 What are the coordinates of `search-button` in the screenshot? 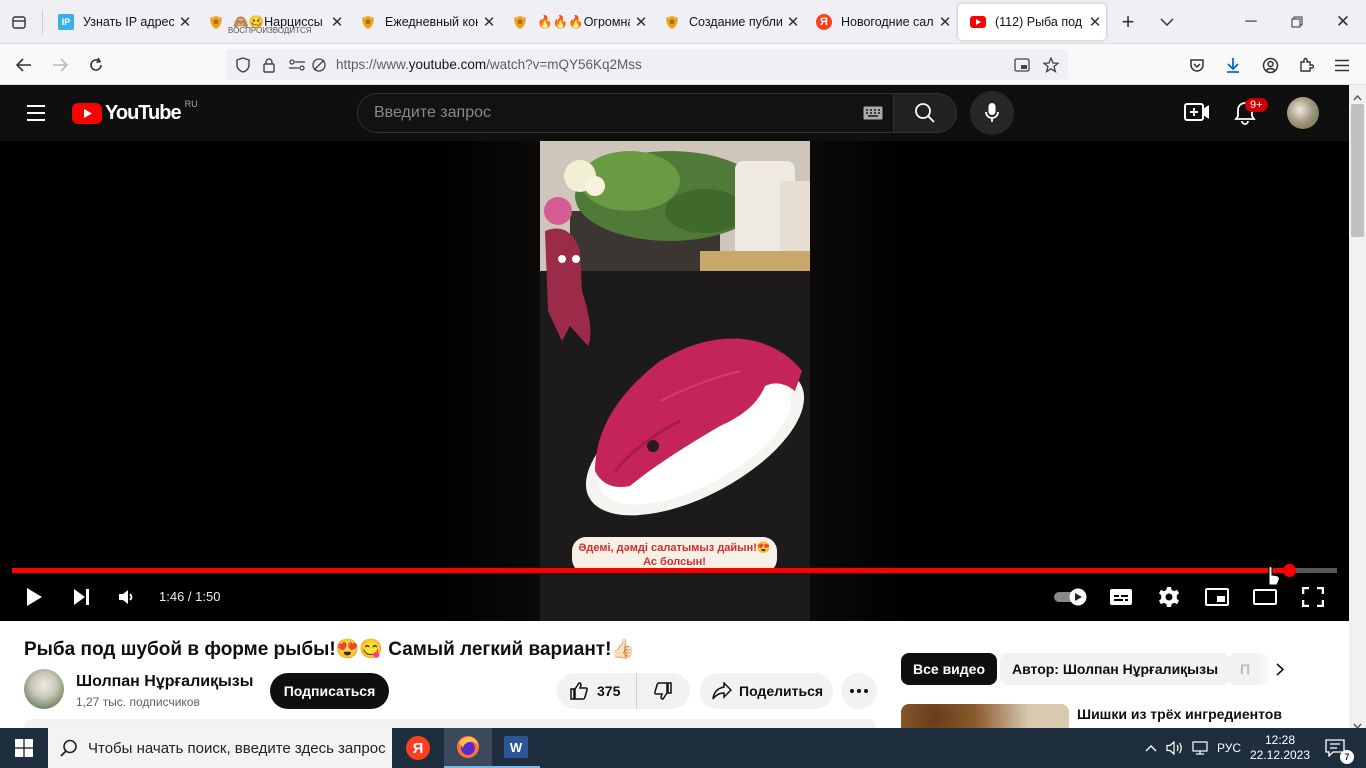 It's located at (925, 113).